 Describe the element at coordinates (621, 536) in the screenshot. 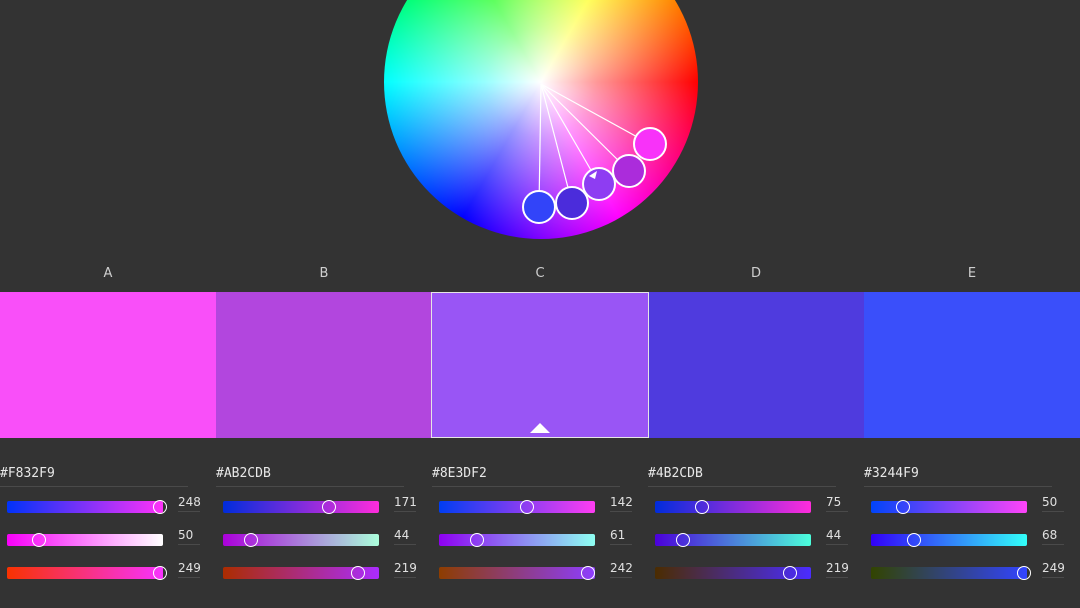

I see `green-value-field: 61` at that location.